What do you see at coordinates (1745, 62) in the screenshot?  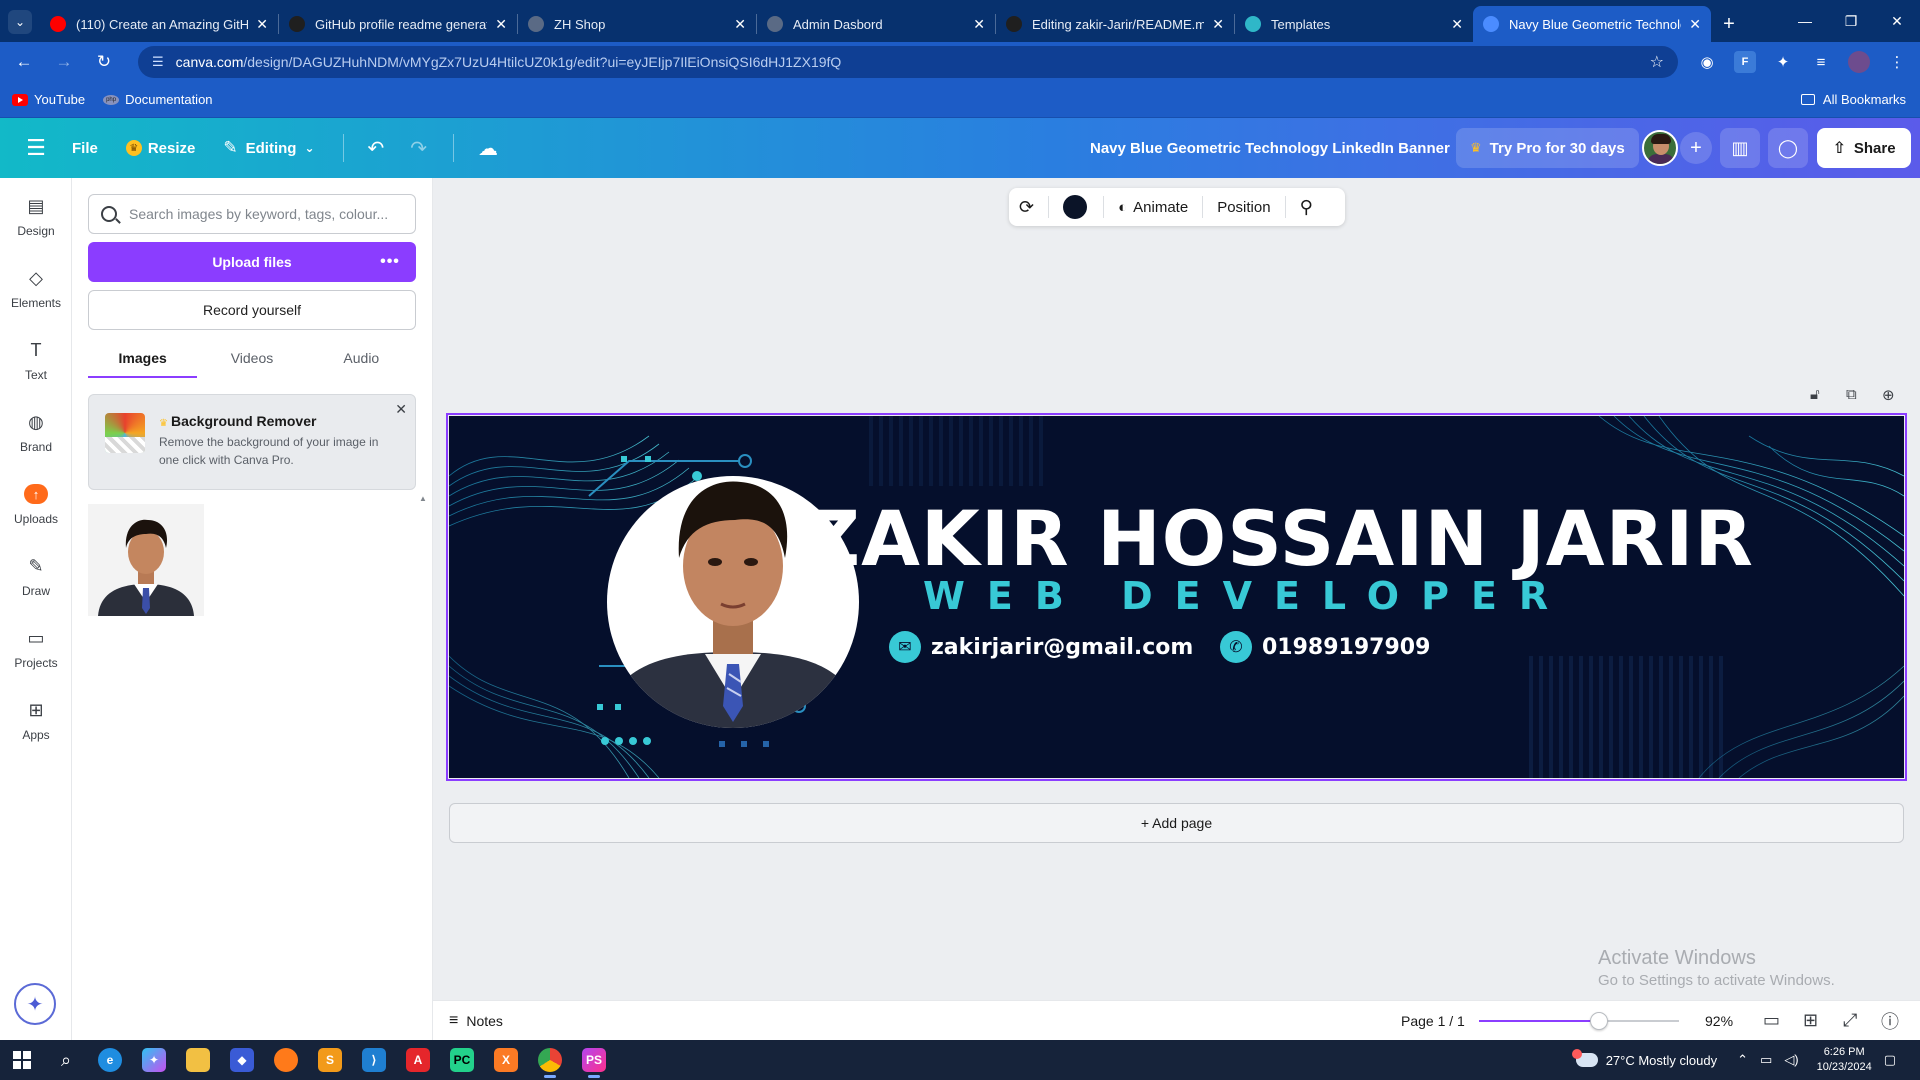 I see `f-extension-icon: F` at bounding box center [1745, 62].